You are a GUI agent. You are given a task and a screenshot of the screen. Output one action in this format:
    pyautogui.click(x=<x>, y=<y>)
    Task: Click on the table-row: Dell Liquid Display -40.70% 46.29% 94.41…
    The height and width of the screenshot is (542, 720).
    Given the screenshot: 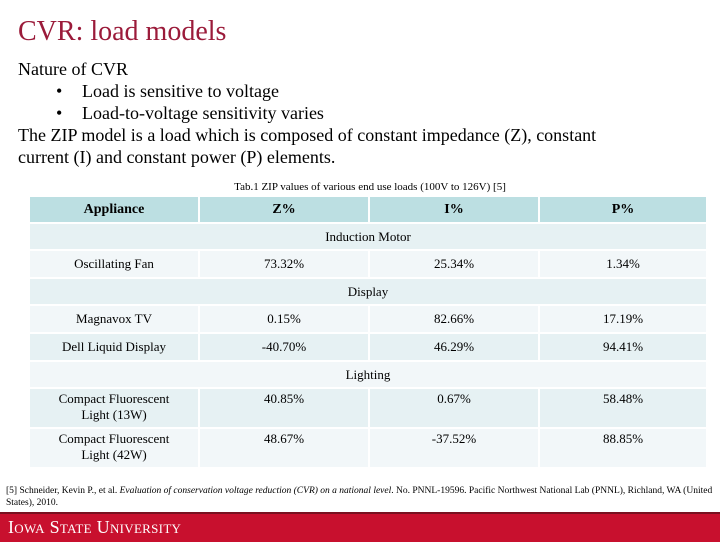 What is the action you would take?
    pyautogui.click(x=368, y=347)
    